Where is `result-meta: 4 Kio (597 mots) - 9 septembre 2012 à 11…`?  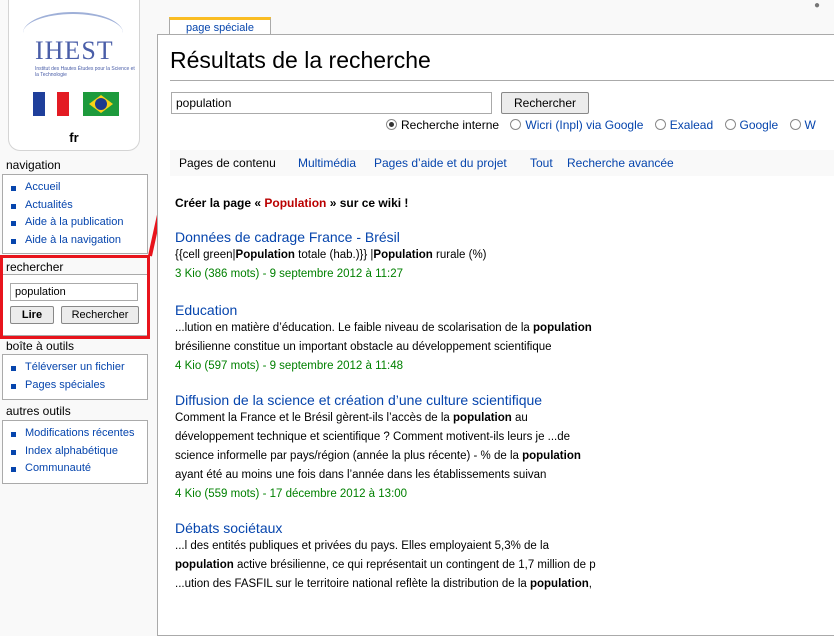
result-meta: 4 Kio (597 mots) - 9 septembre 2012 à 11… is located at coordinates (289, 366).